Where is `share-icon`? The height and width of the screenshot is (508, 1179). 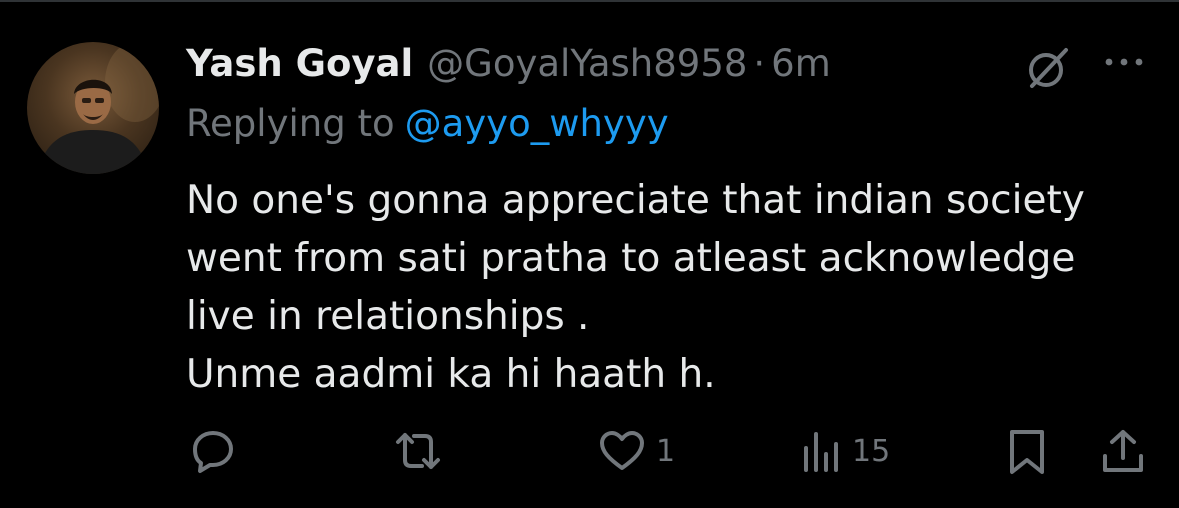
share-icon is located at coordinates (1123, 451).